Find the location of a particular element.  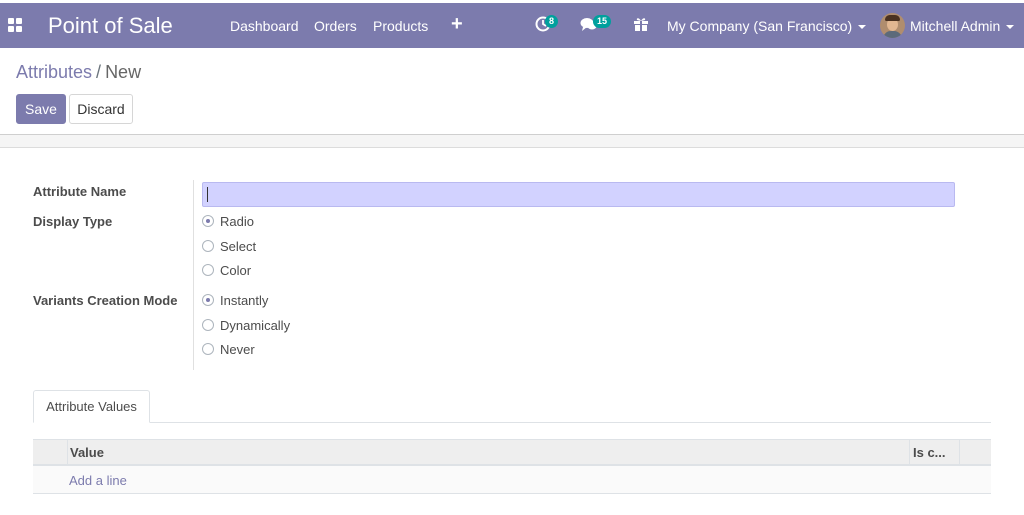

user-menu: Mitchell Admin is located at coordinates (962, 26).